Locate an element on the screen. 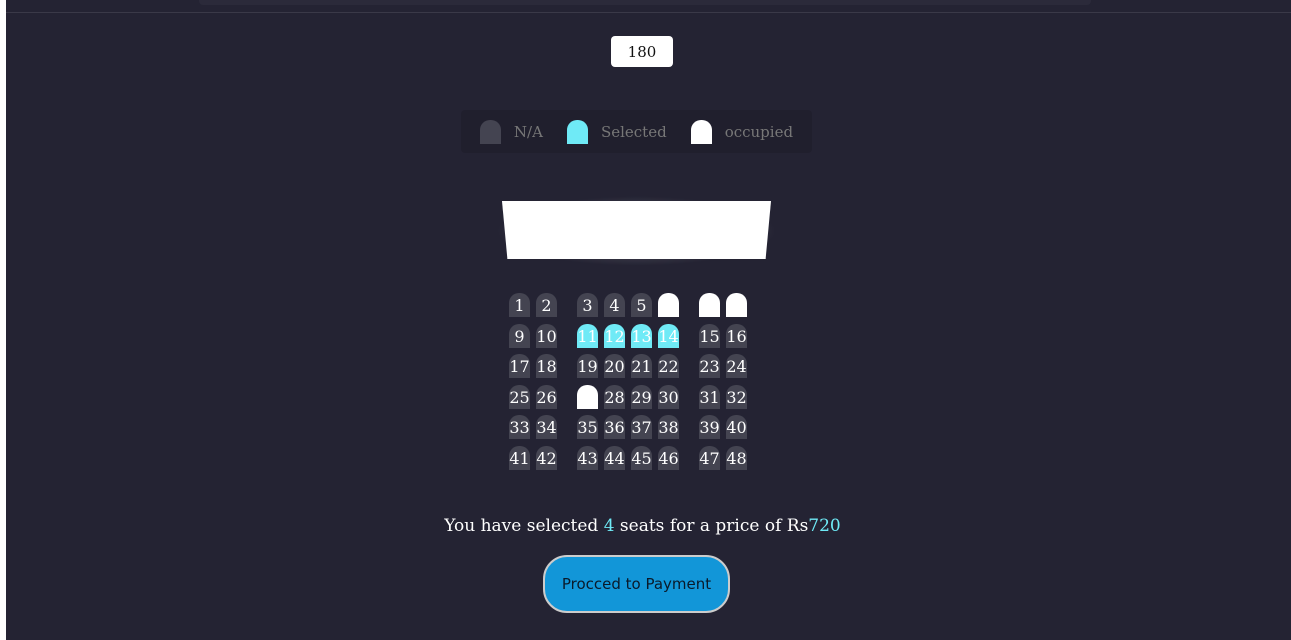 This screenshot has width=1291, height=640. seat: 29 is located at coordinates (641, 396).